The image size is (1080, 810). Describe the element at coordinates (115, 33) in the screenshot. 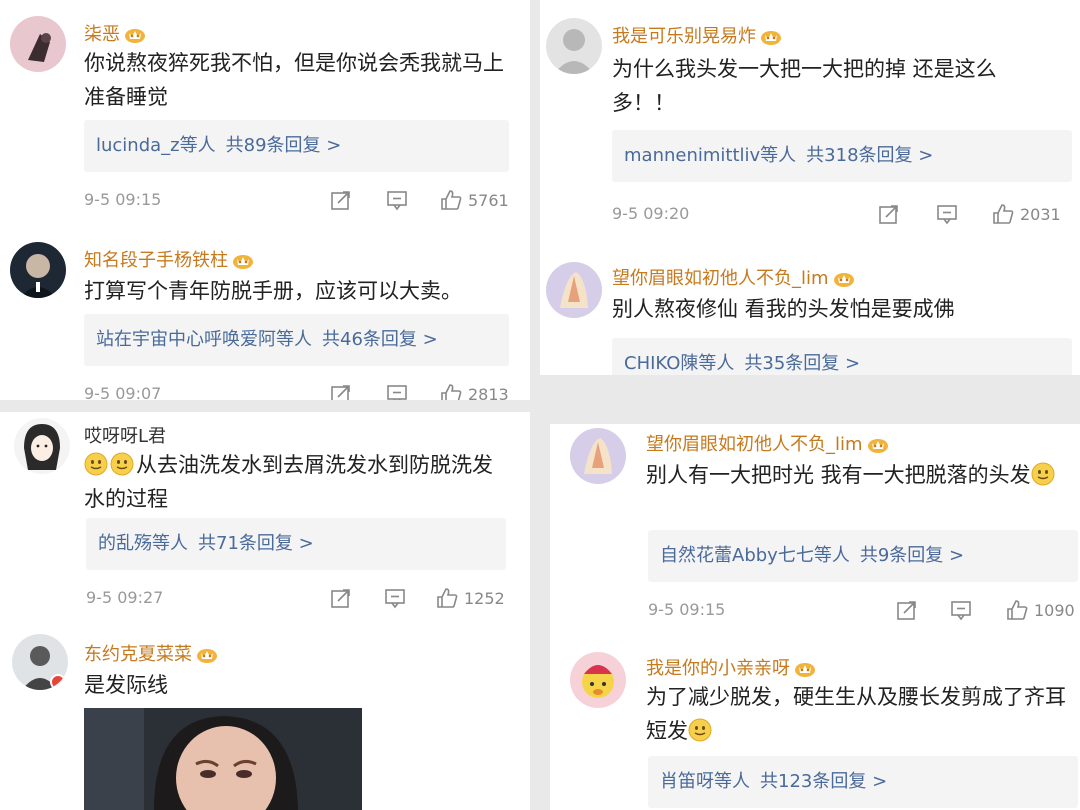

I see `username: 柒恶` at that location.